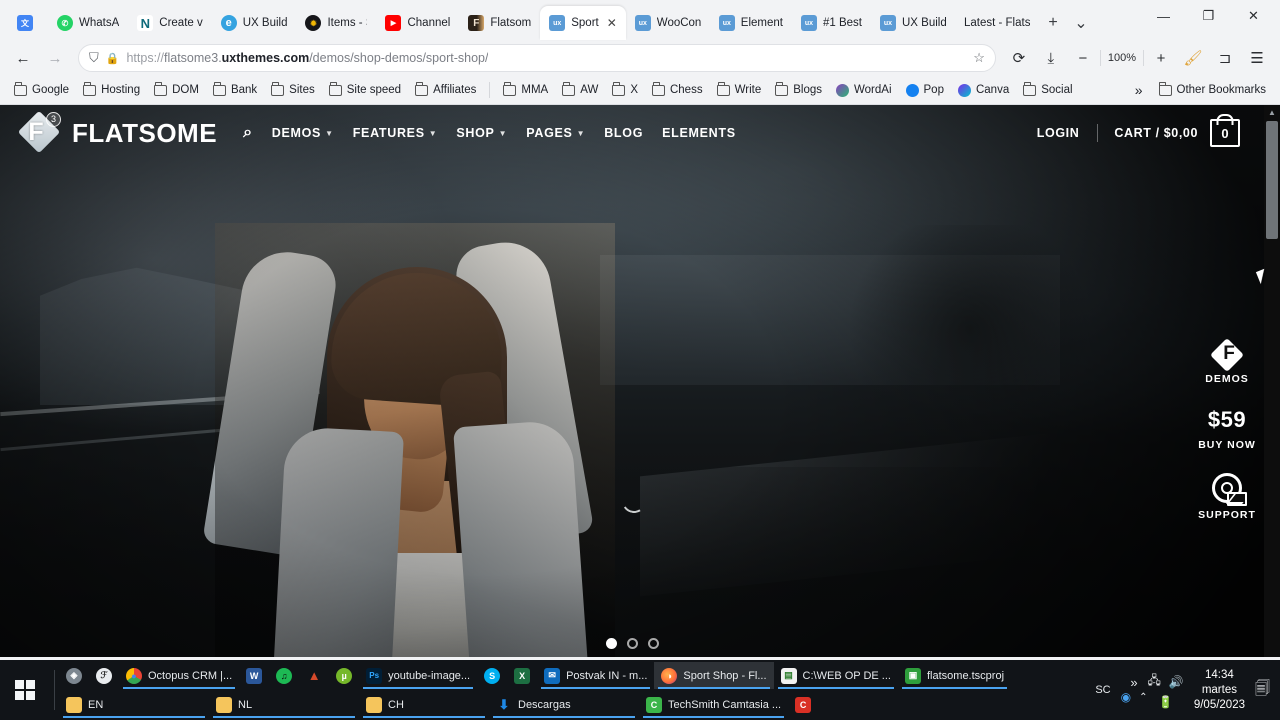 Image resolution: width=1280 pixels, height=720 pixels. What do you see at coordinates (623, 133) in the screenshot?
I see `nav-item-blog: BLOG` at bounding box center [623, 133].